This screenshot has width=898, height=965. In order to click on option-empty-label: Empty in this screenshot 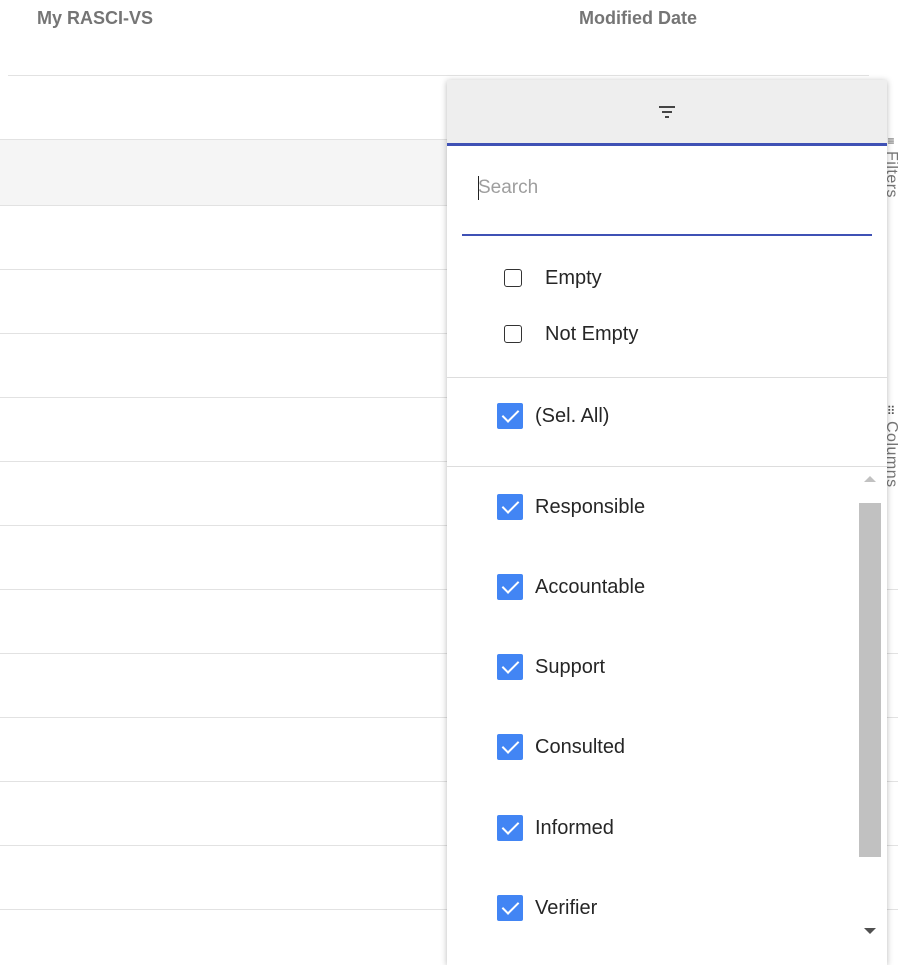, I will do `click(573, 277)`.